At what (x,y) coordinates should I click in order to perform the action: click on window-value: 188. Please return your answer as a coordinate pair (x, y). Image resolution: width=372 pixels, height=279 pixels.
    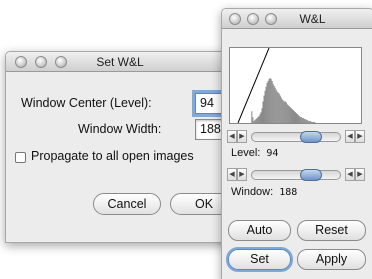
    Looking at the image, I should click on (288, 192).